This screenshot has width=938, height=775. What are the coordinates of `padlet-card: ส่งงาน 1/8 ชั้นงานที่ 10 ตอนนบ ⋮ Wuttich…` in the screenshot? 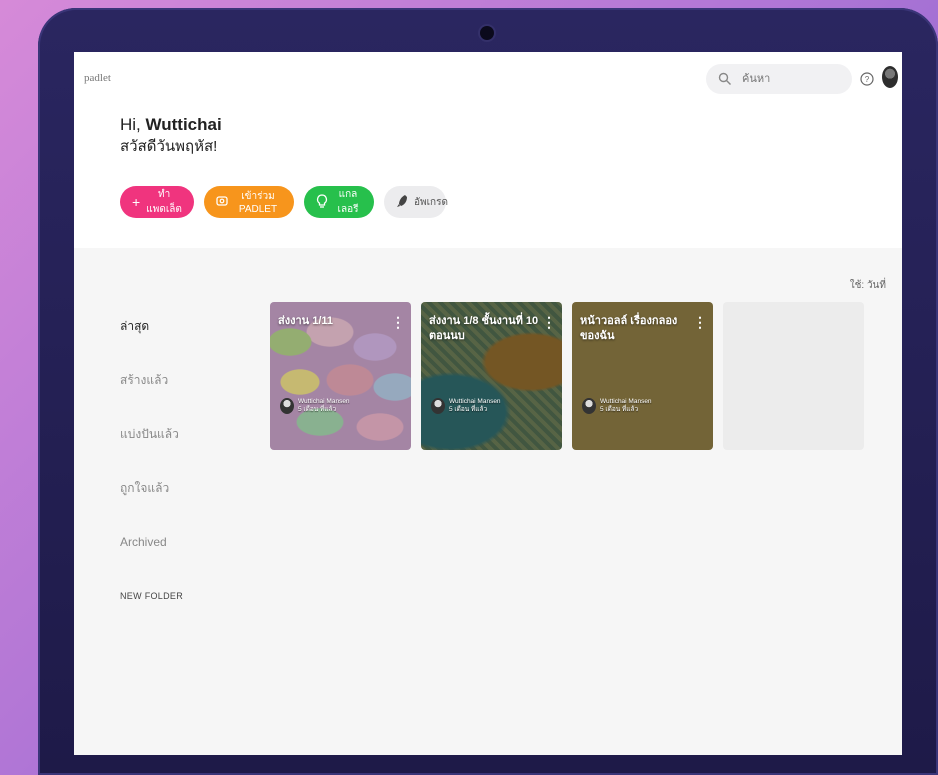 It's located at (491, 376).